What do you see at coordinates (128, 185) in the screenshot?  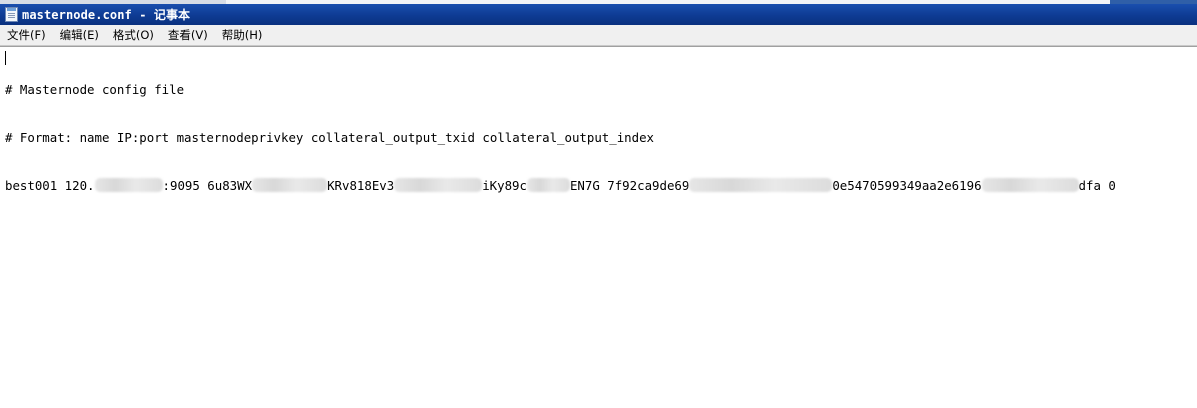 I see `redacted-ip` at bounding box center [128, 185].